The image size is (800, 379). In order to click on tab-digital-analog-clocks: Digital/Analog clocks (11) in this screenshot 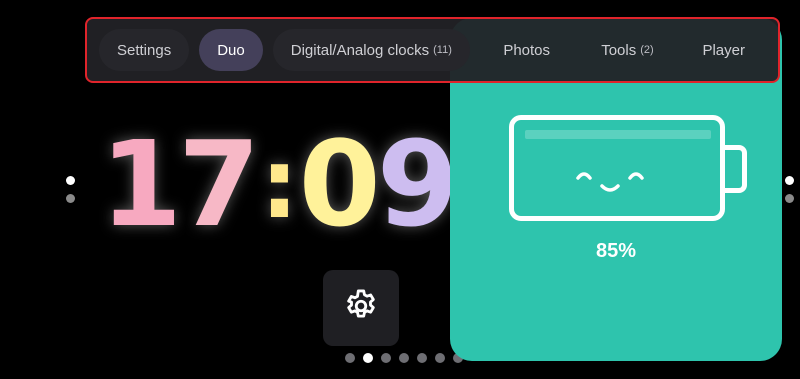, I will do `click(371, 50)`.